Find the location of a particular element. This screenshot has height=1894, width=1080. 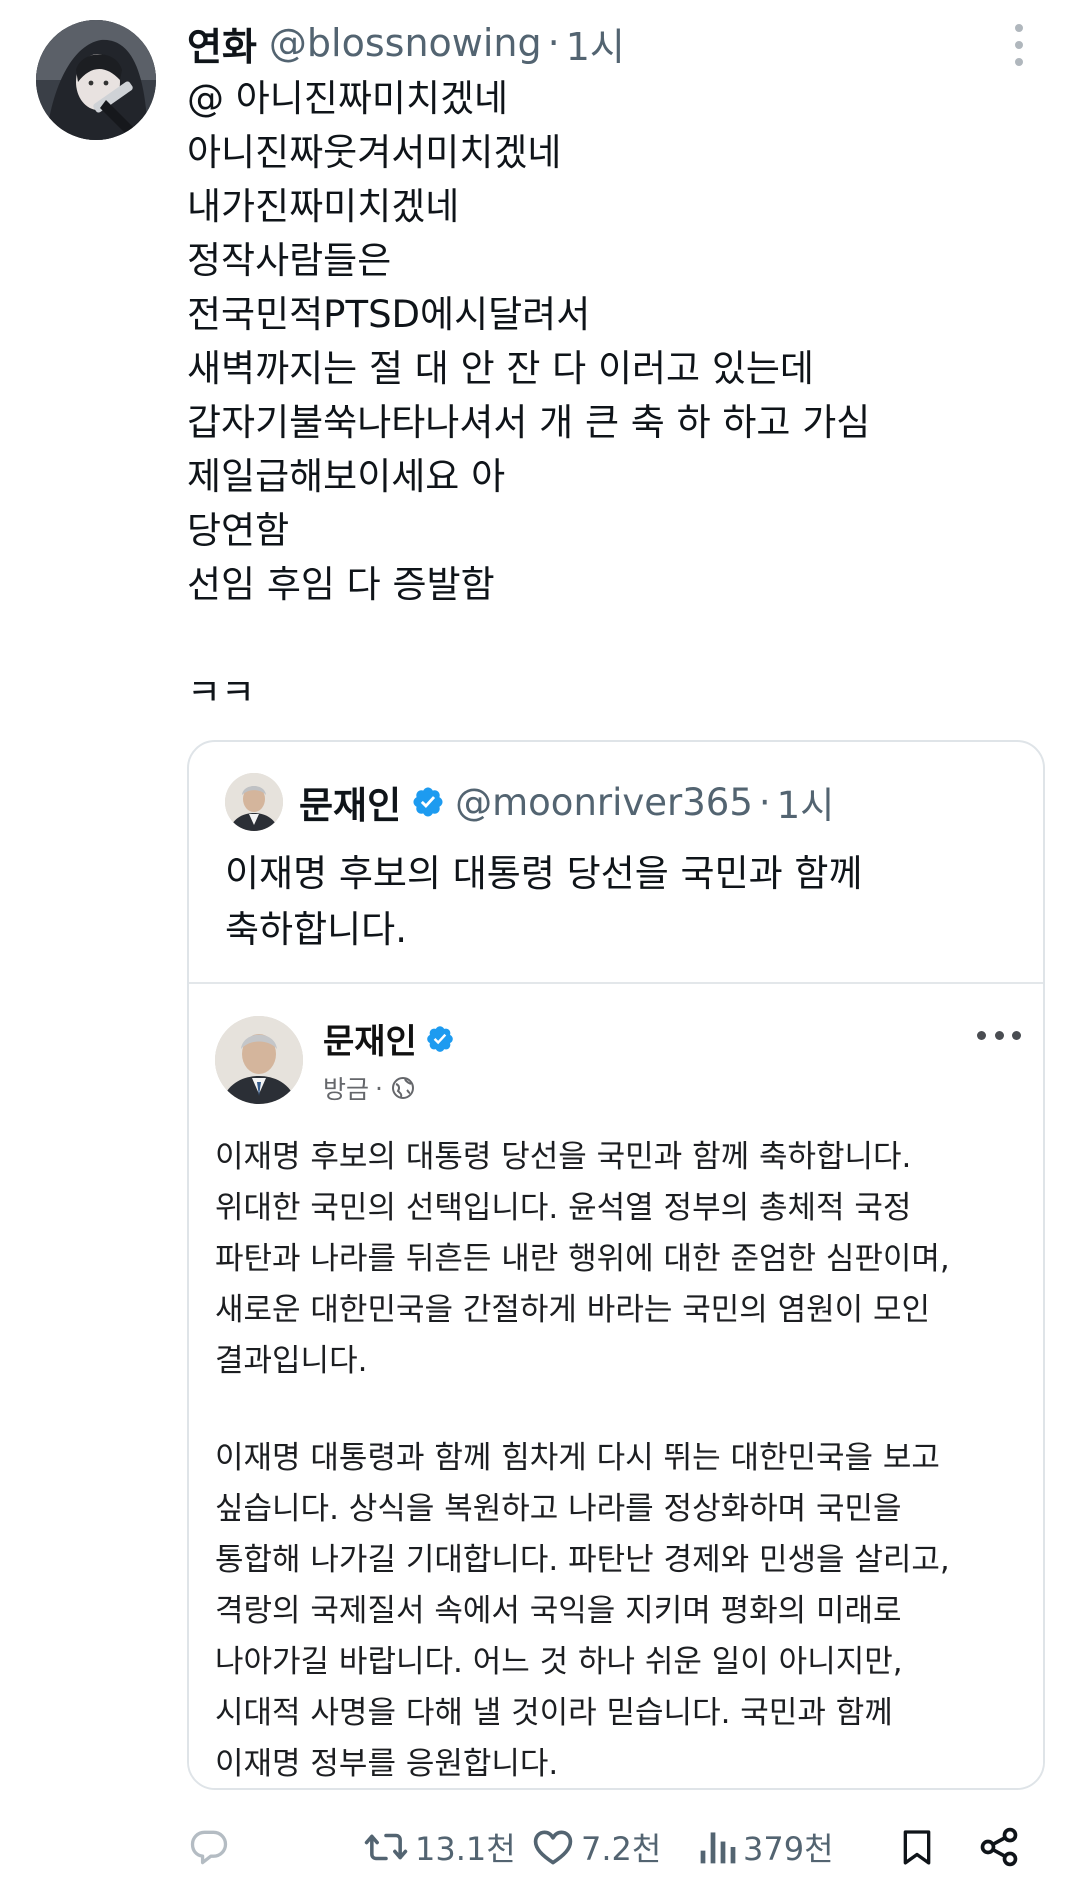

author-handle: @blossnowing is located at coordinates (405, 43).